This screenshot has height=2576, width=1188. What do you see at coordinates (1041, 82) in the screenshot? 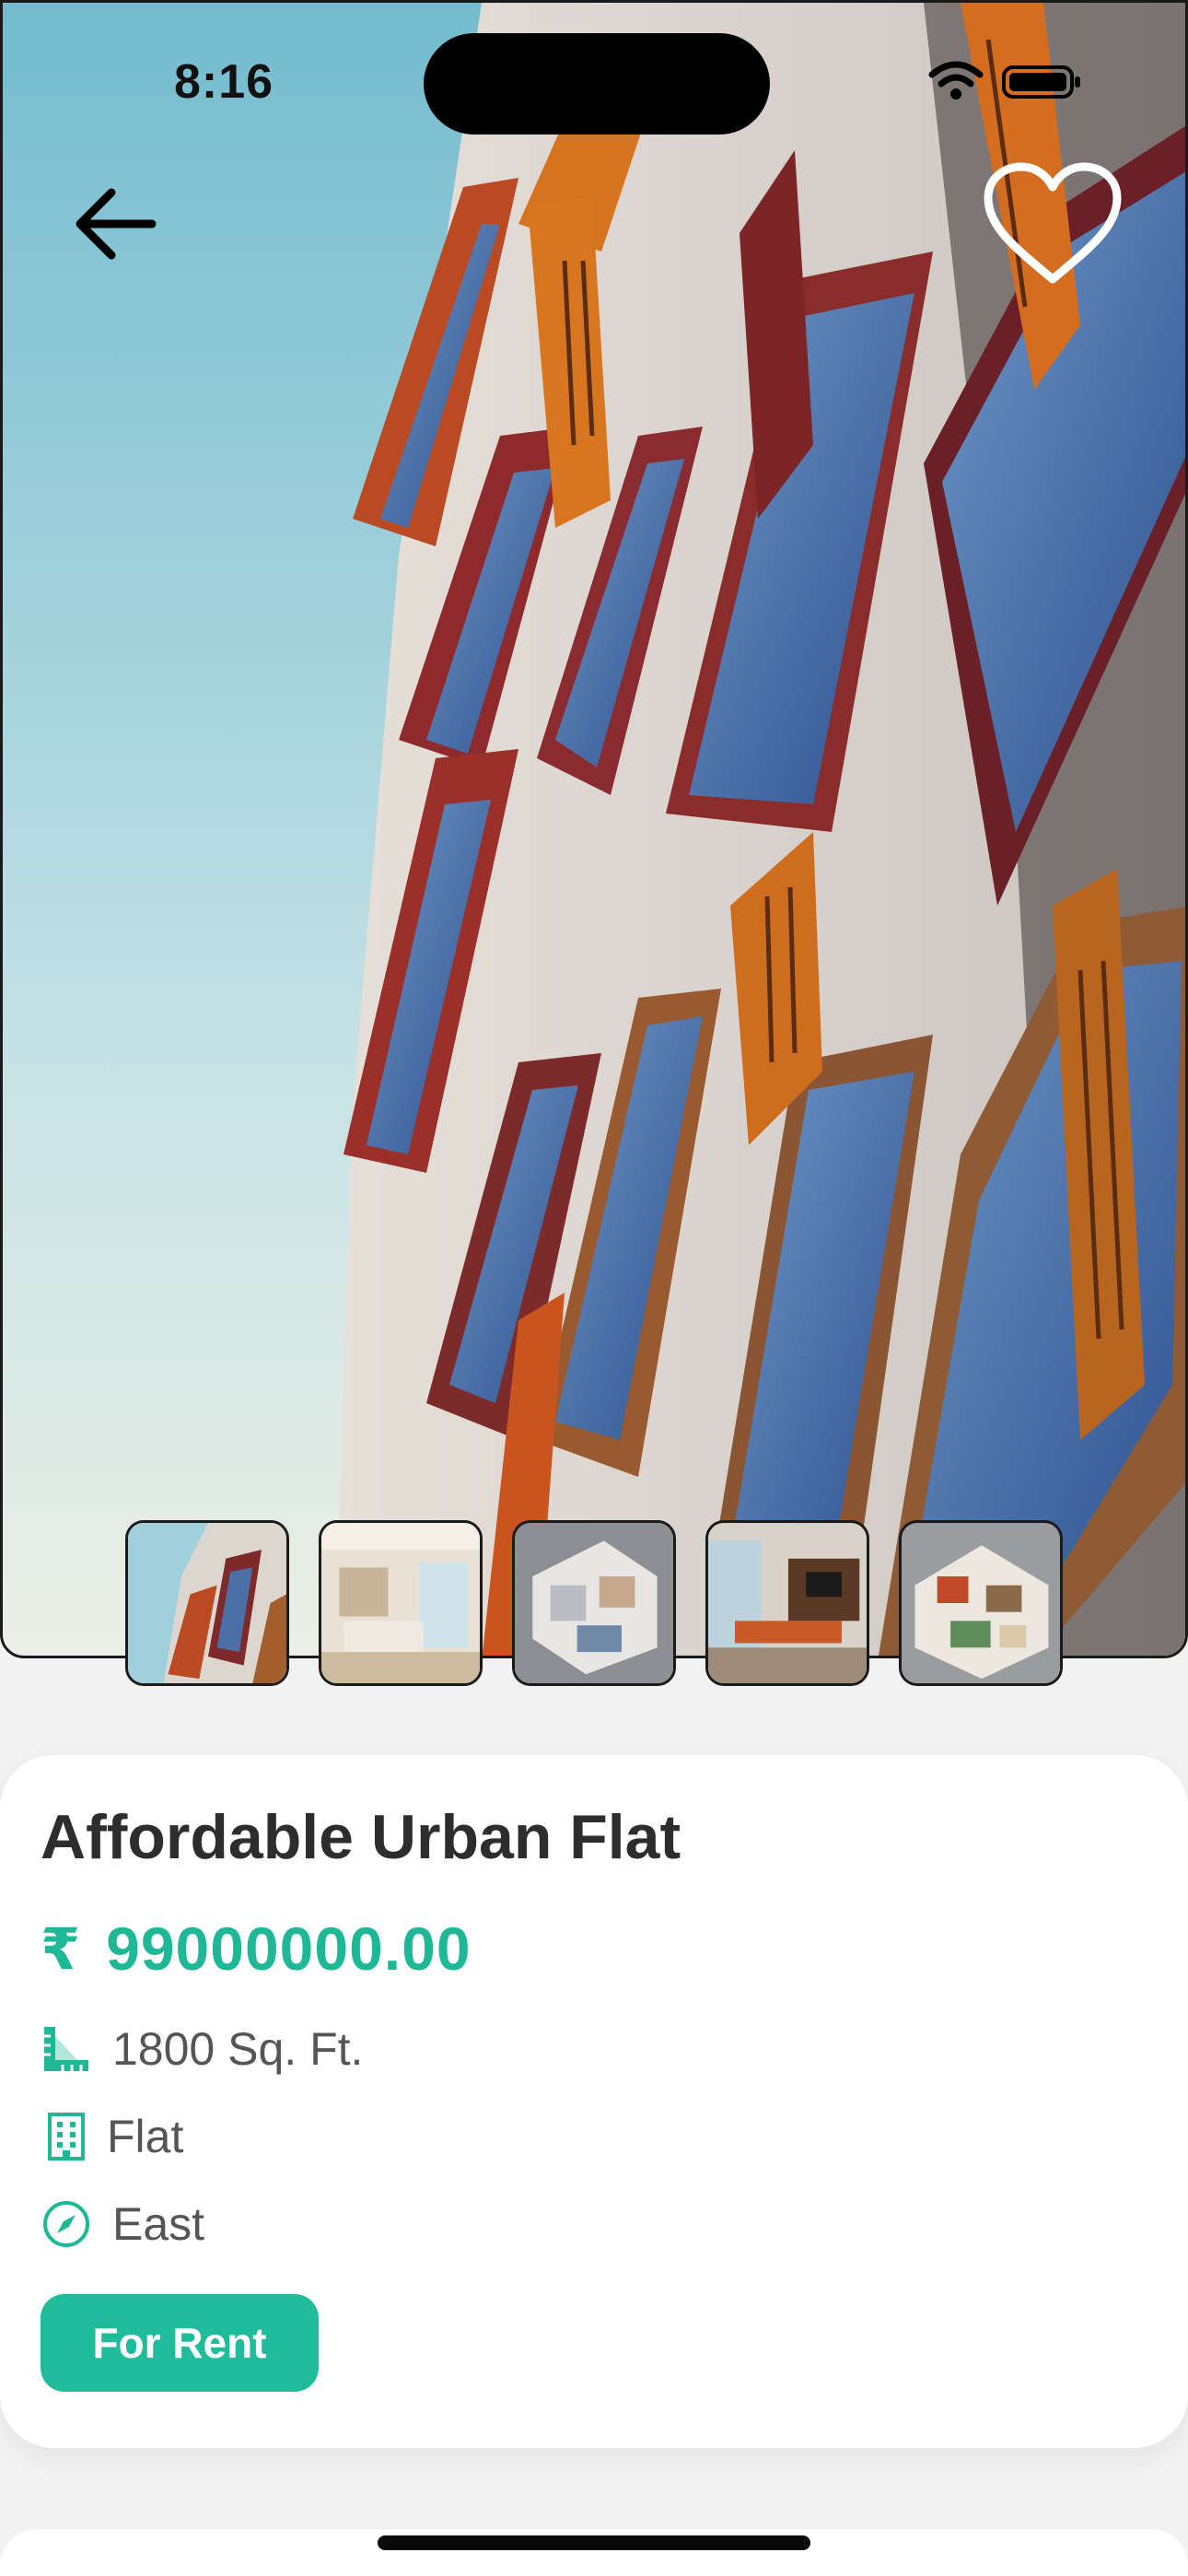
I see `battery-icon` at bounding box center [1041, 82].